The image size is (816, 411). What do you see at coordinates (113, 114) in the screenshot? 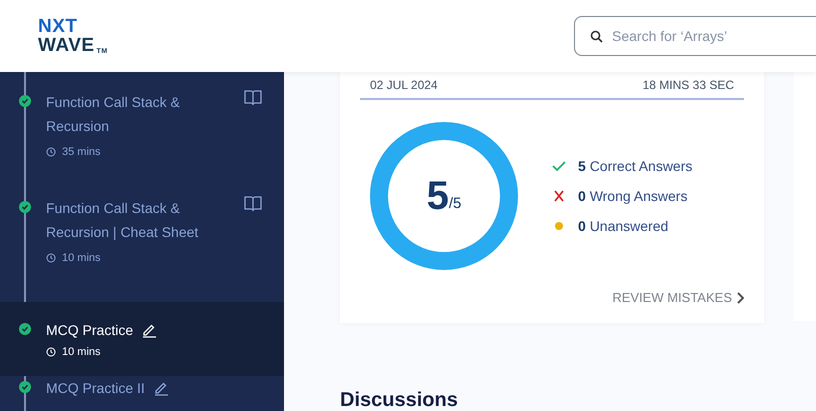
I see `lesson-title: Function Call Stack & Recursion` at bounding box center [113, 114].